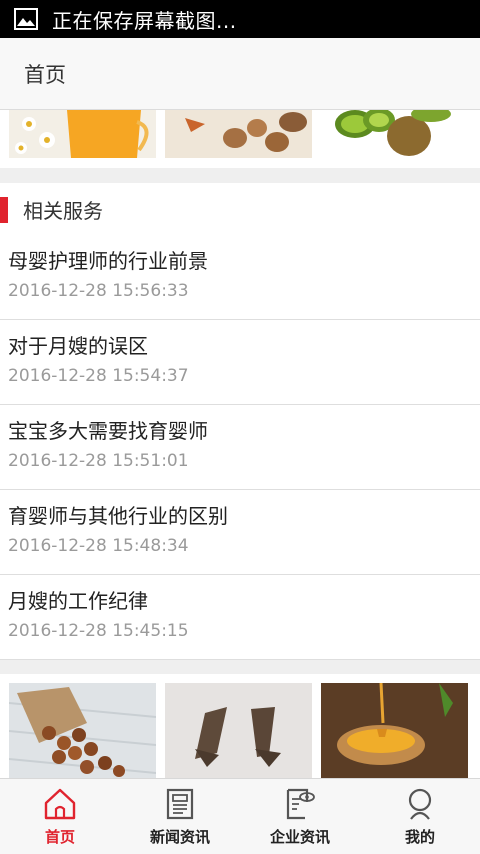  Describe the element at coordinates (238, 730) in the screenshot. I see `product-image-roots` at that location.